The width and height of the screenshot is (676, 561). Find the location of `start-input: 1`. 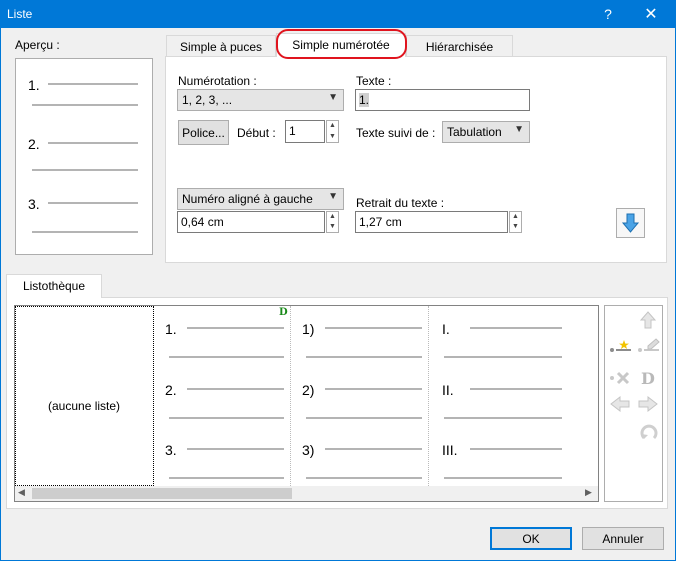

start-input: 1 is located at coordinates (305, 131).